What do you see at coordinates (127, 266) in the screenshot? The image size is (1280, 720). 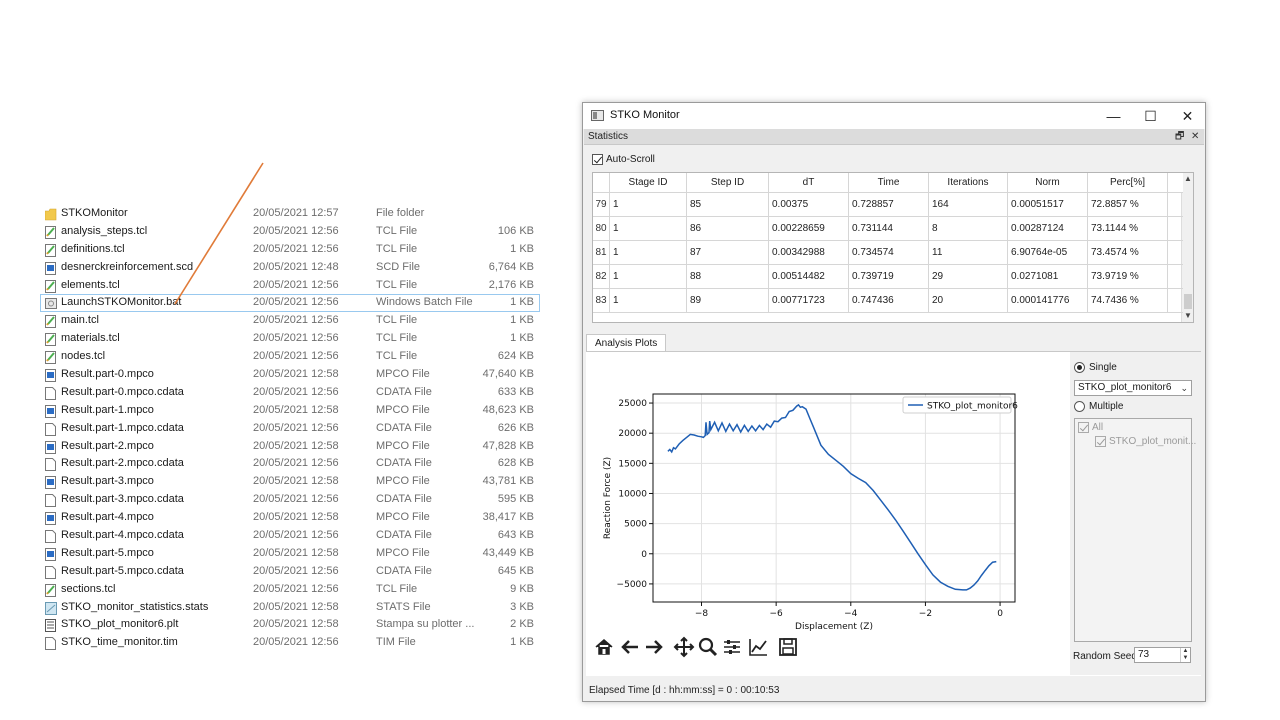 I see `file-name: desnerckreinforcement.scd` at bounding box center [127, 266].